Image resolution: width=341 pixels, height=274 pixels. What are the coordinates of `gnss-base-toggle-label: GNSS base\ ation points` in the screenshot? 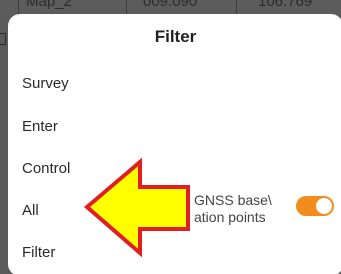 It's located at (246, 209).